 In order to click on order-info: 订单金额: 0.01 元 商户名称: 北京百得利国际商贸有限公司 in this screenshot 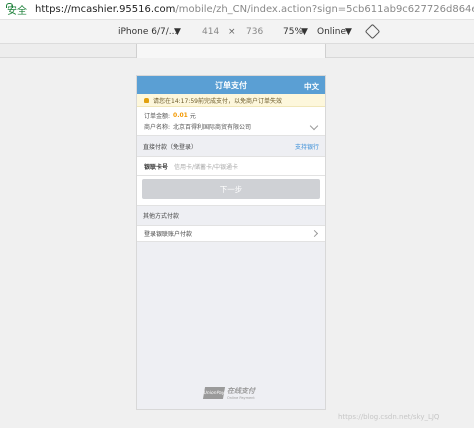, I will do `click(231, 121)`.